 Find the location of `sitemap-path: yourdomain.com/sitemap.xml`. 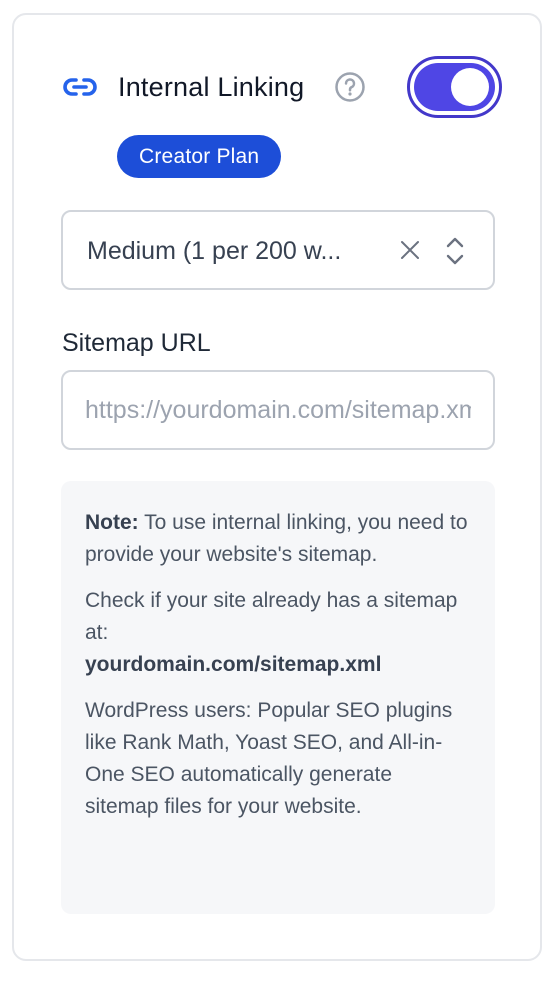

sitemap-path: yourdomain.com/sitemap.xml is located at coordinates (233, 664).